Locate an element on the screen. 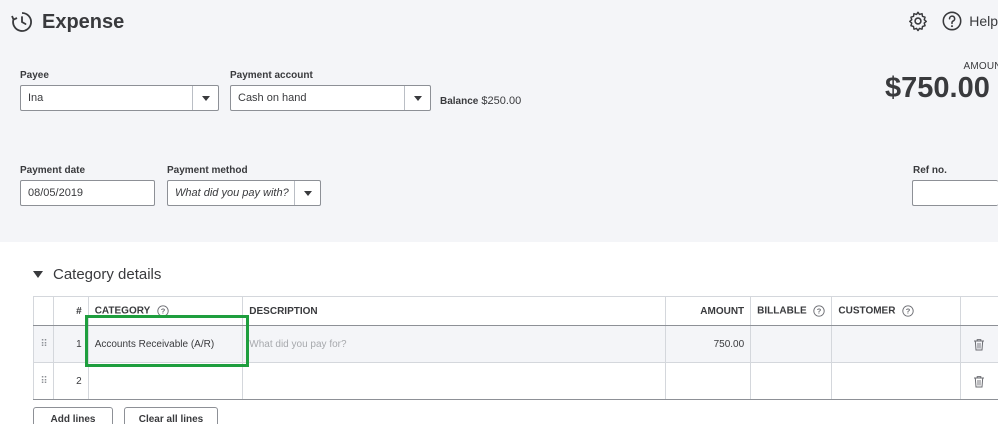  payment-account-value: Cash on hand is located at coordinates (272, 98).